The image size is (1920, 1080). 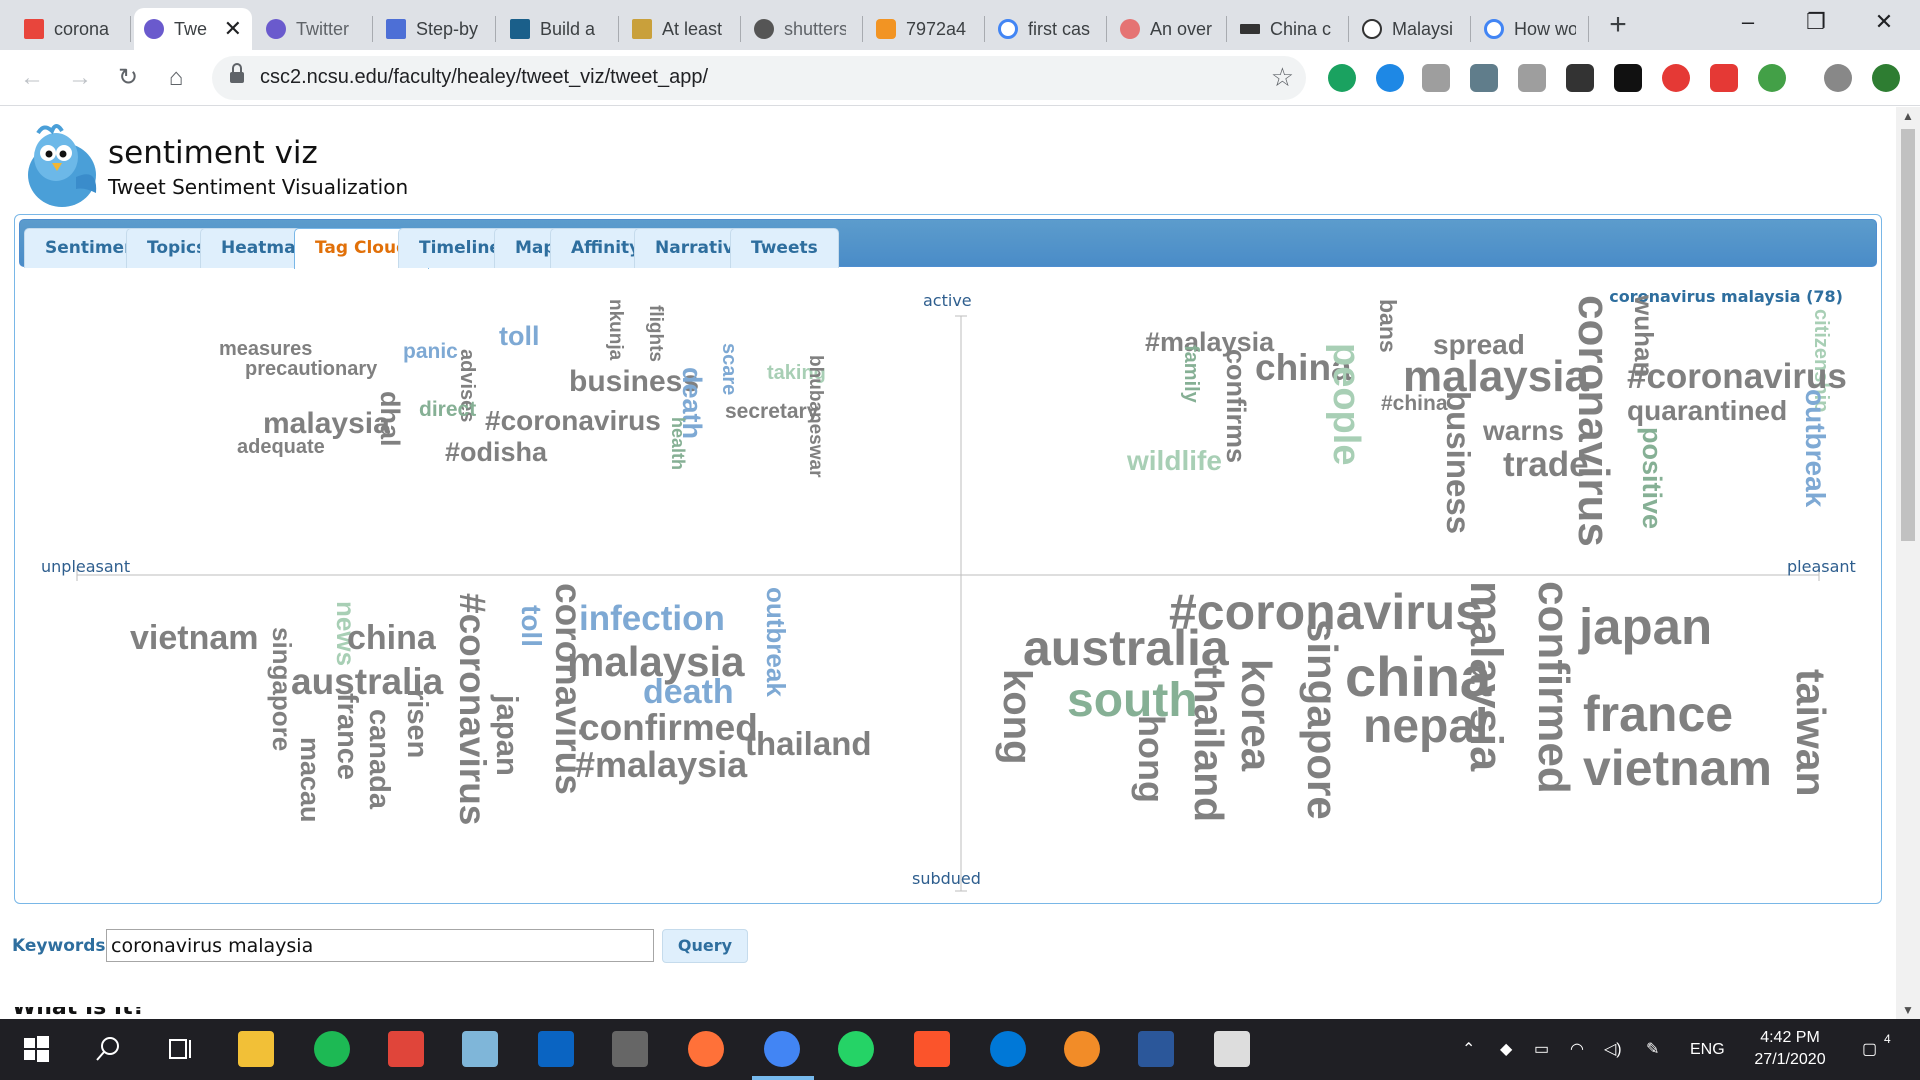 What do you see at coordinates (1908, 116) in the screenshot?
I see `scroll-up-arrow-icon: ▲` at bounding box center [1908, 116].